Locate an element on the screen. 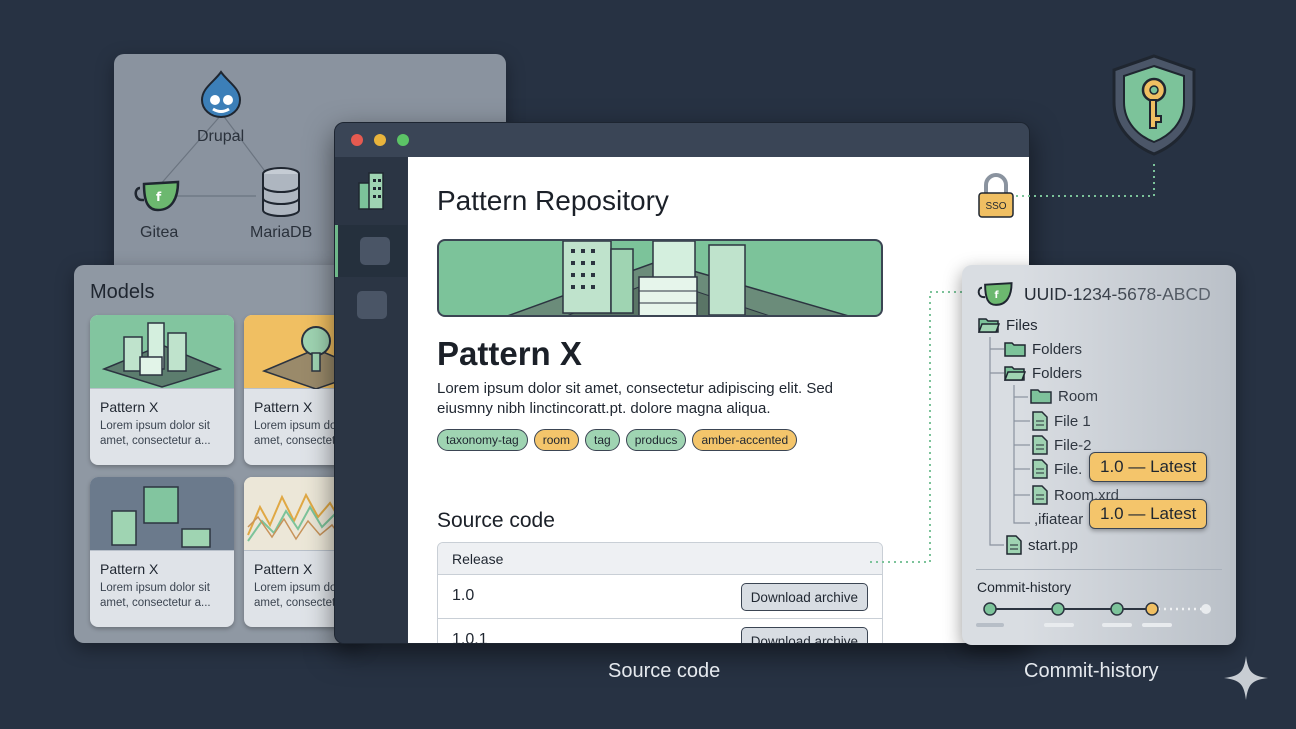  commit-history-label: Commit-history is located at coordinates (1024, 587).